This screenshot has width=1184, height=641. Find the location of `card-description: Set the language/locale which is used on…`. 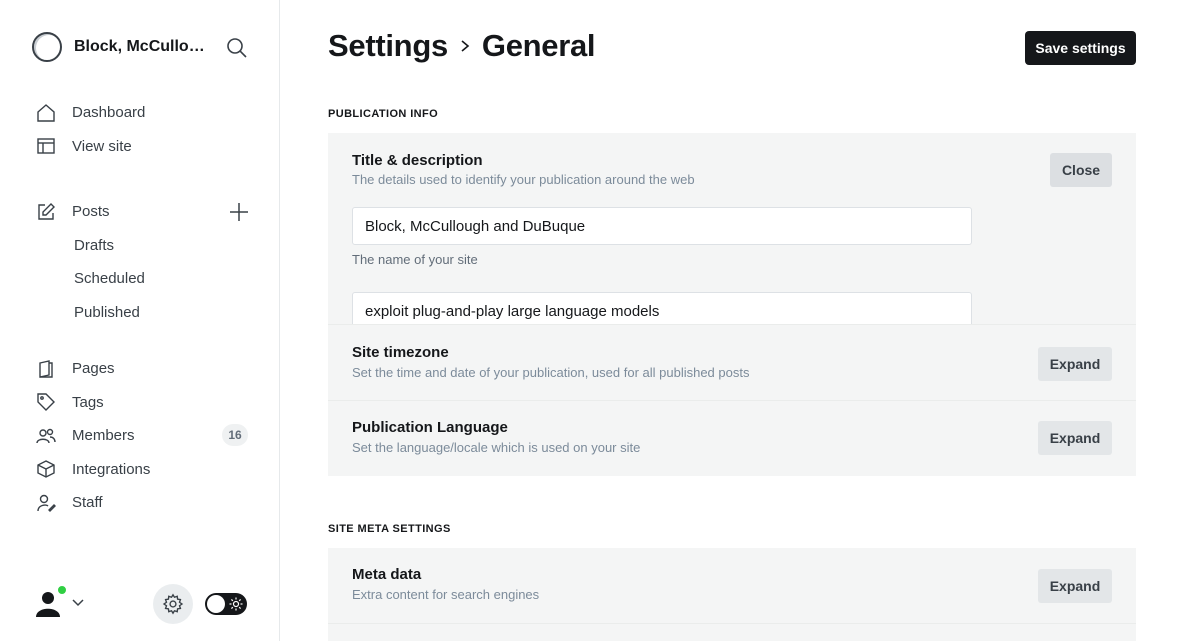

card-description: Set the language/locale which is used on… is located at coordinates (496, 447).